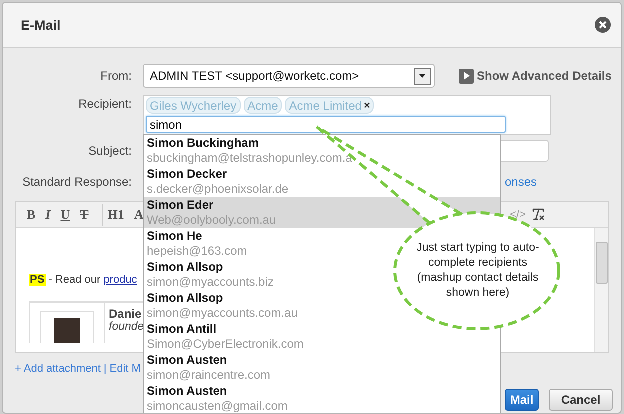 The image size is (624, 414). Describe the element at coordinates (347, 115) in the screenshot. I see `recipient-field: Giles Wycherley Acme Acme Limited × simon` at that location.